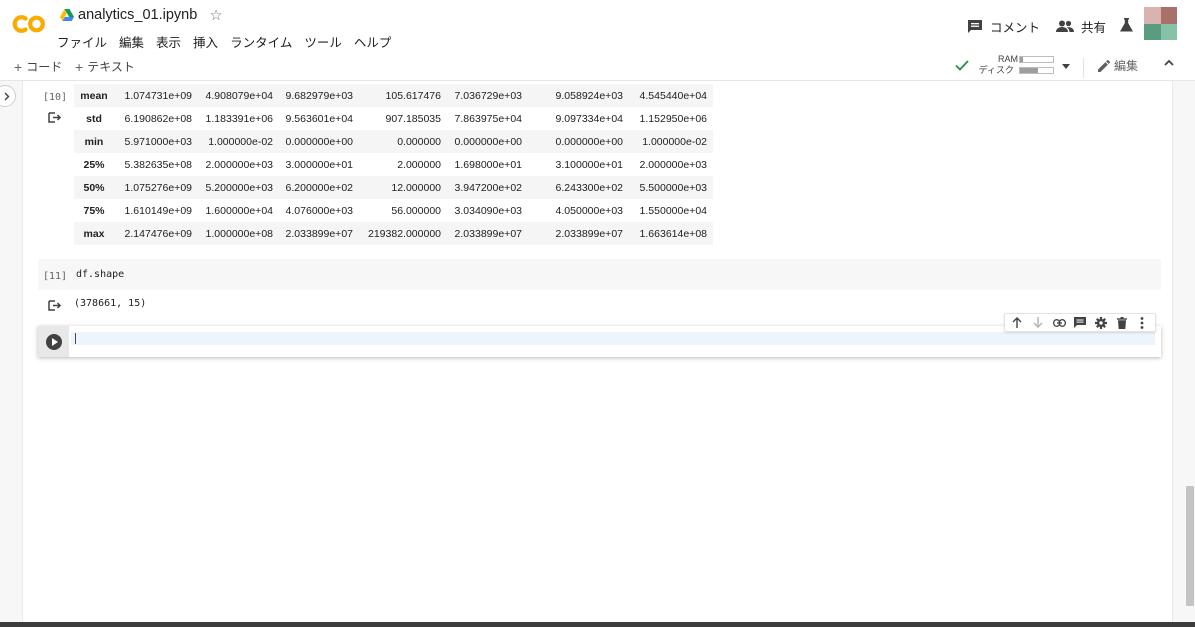 This screenshot has width=1195, height=627. I want to click on table-cell: 7.036729e+03, so click(488, 95).